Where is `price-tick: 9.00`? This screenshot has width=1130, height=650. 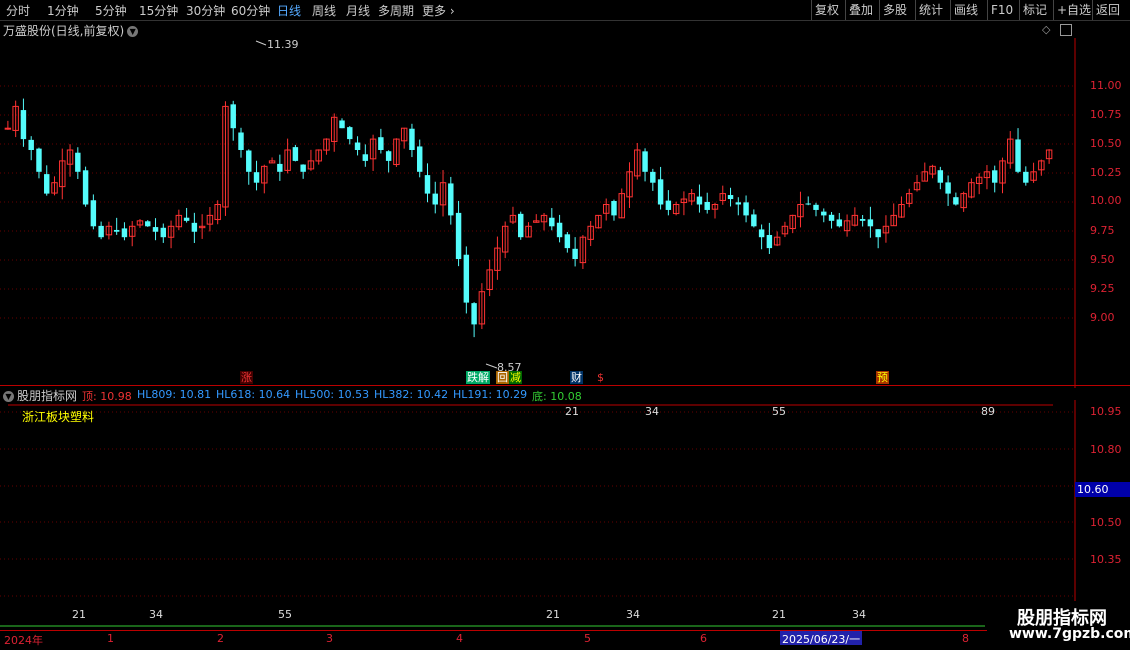
price-tick: 9.00 is located at coordinates (1102, 317).